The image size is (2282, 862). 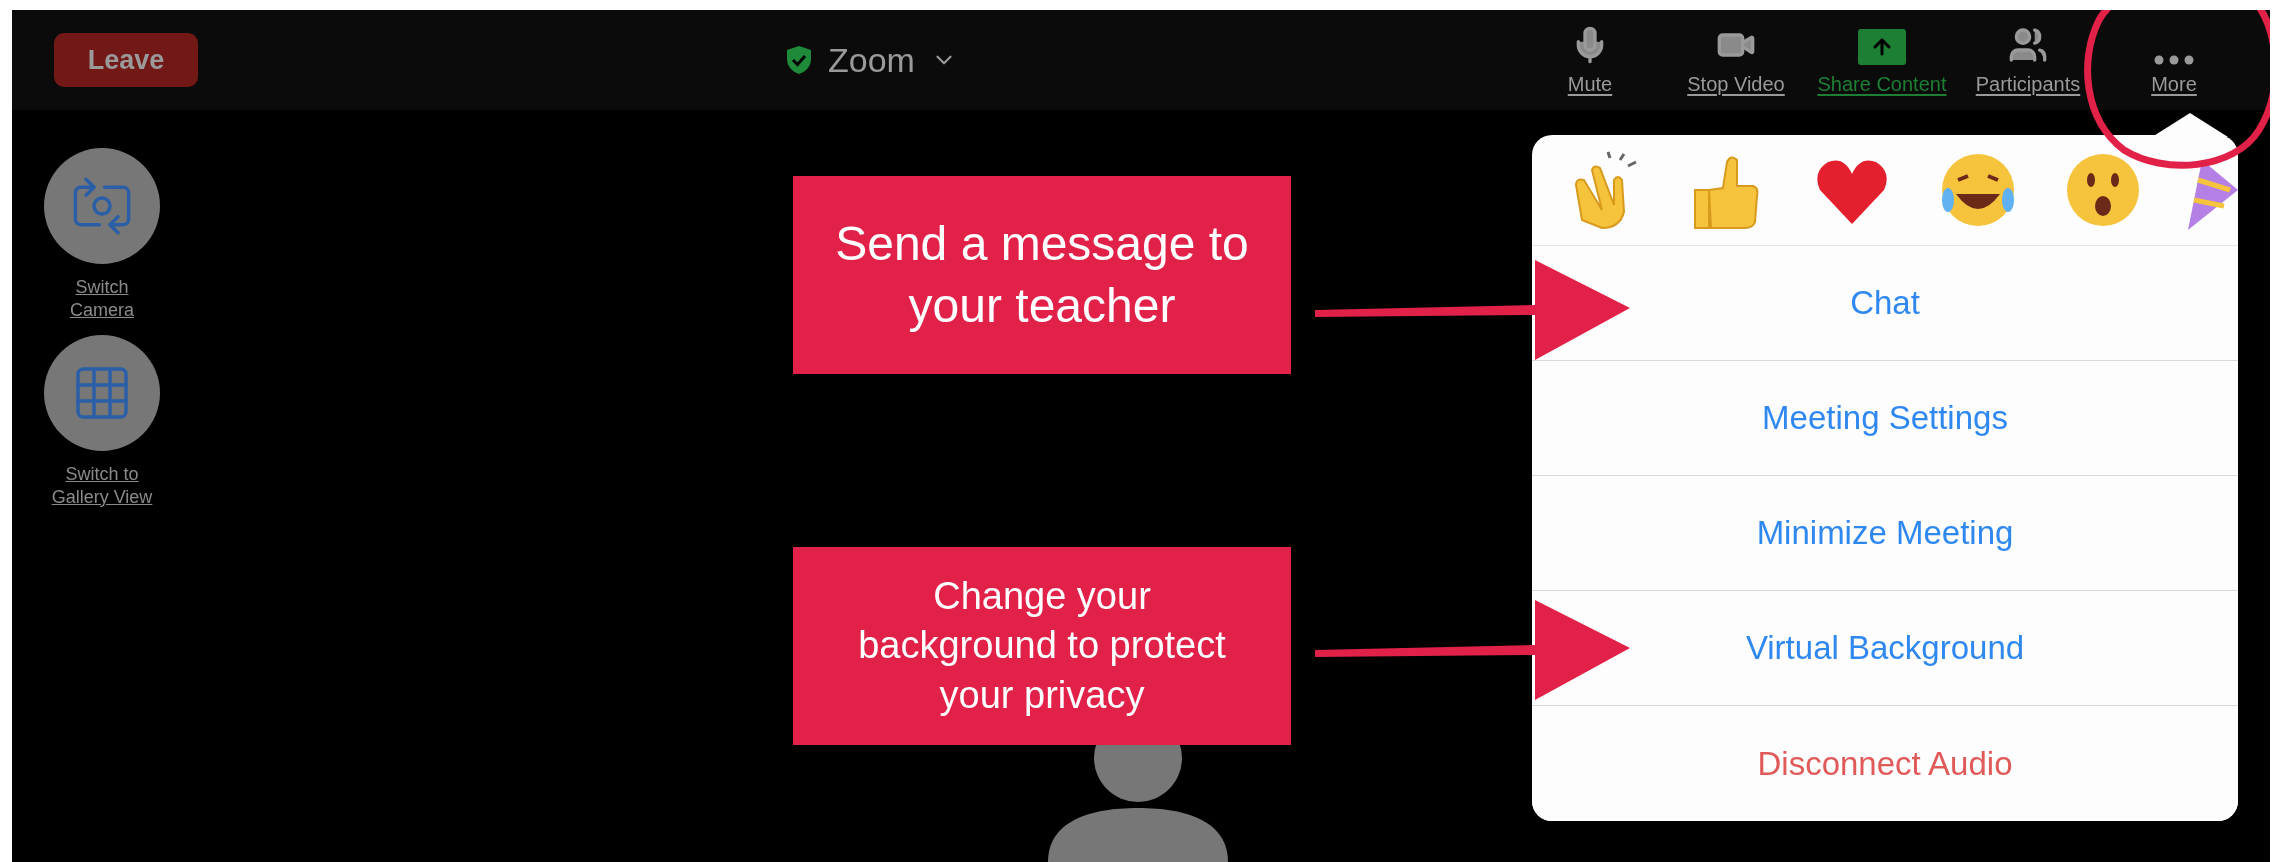 What do you see at coordinates (1736, 60) in the screenshot?
I see `toolbar-button: Stop Video` at bounding box center [1736, 60].